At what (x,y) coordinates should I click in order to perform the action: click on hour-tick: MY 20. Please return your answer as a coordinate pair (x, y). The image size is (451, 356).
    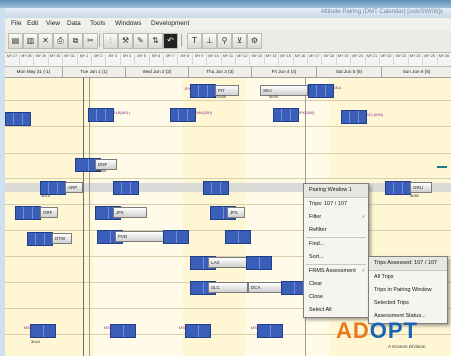
    Looking at the image, I should click on (358, 59).